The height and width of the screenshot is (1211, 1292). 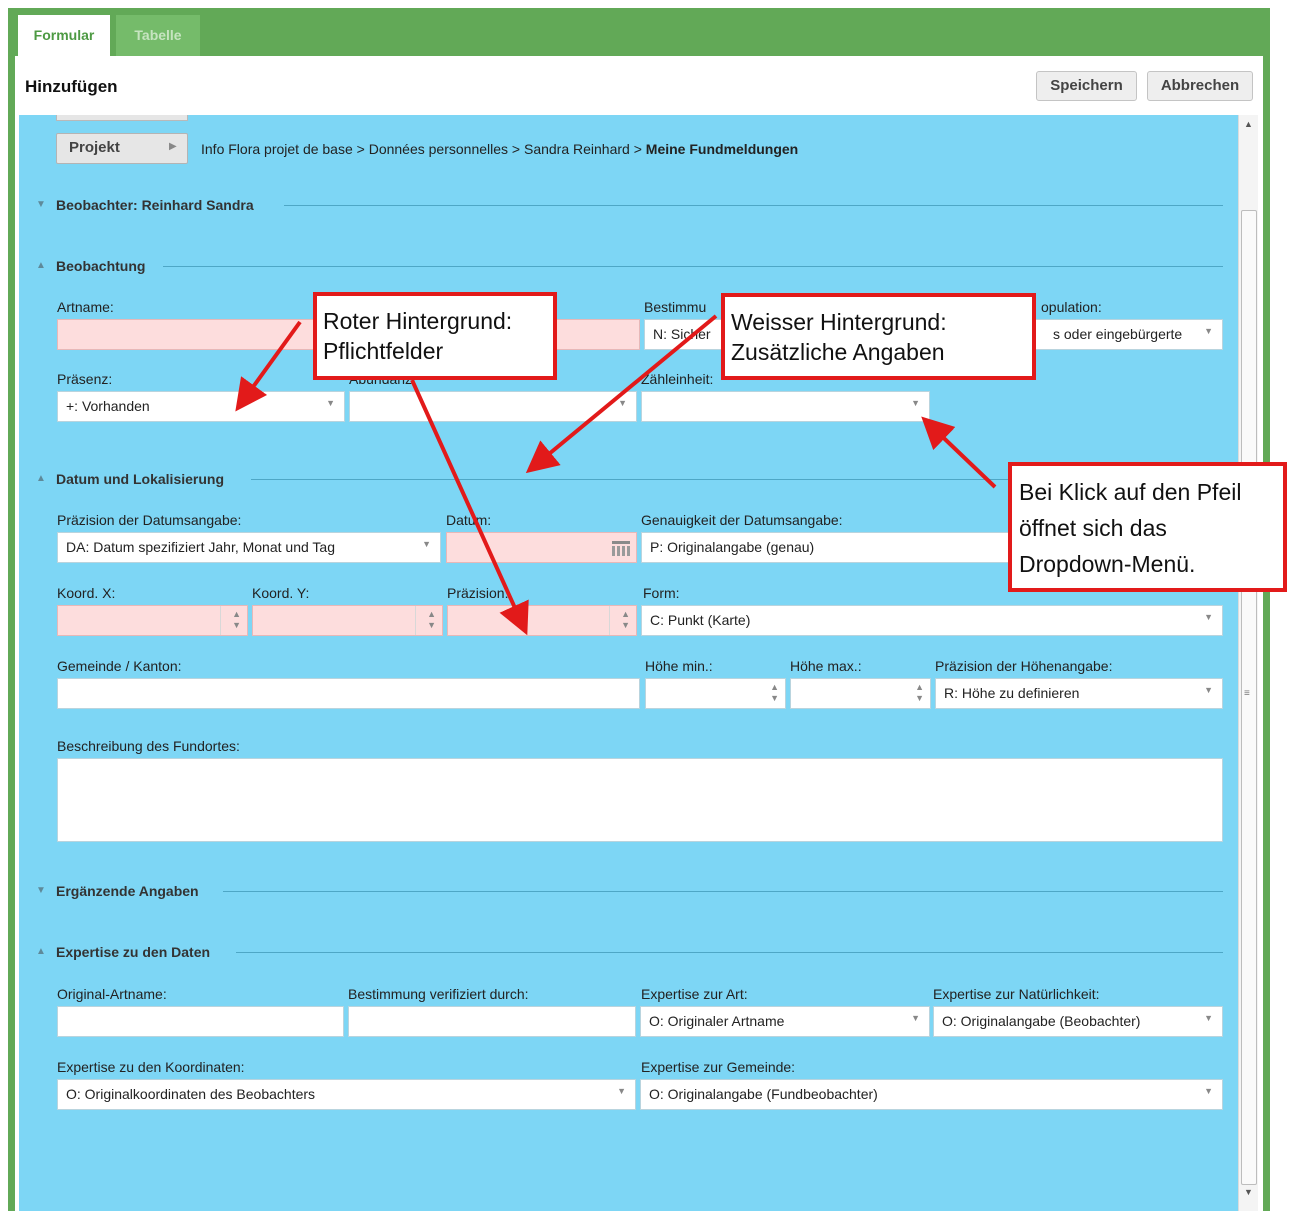 What do you see at coordinates (100, 266) in the screenshot?
I see `section-beobachtung: Beobachtung` at bounding box center [100, 266].